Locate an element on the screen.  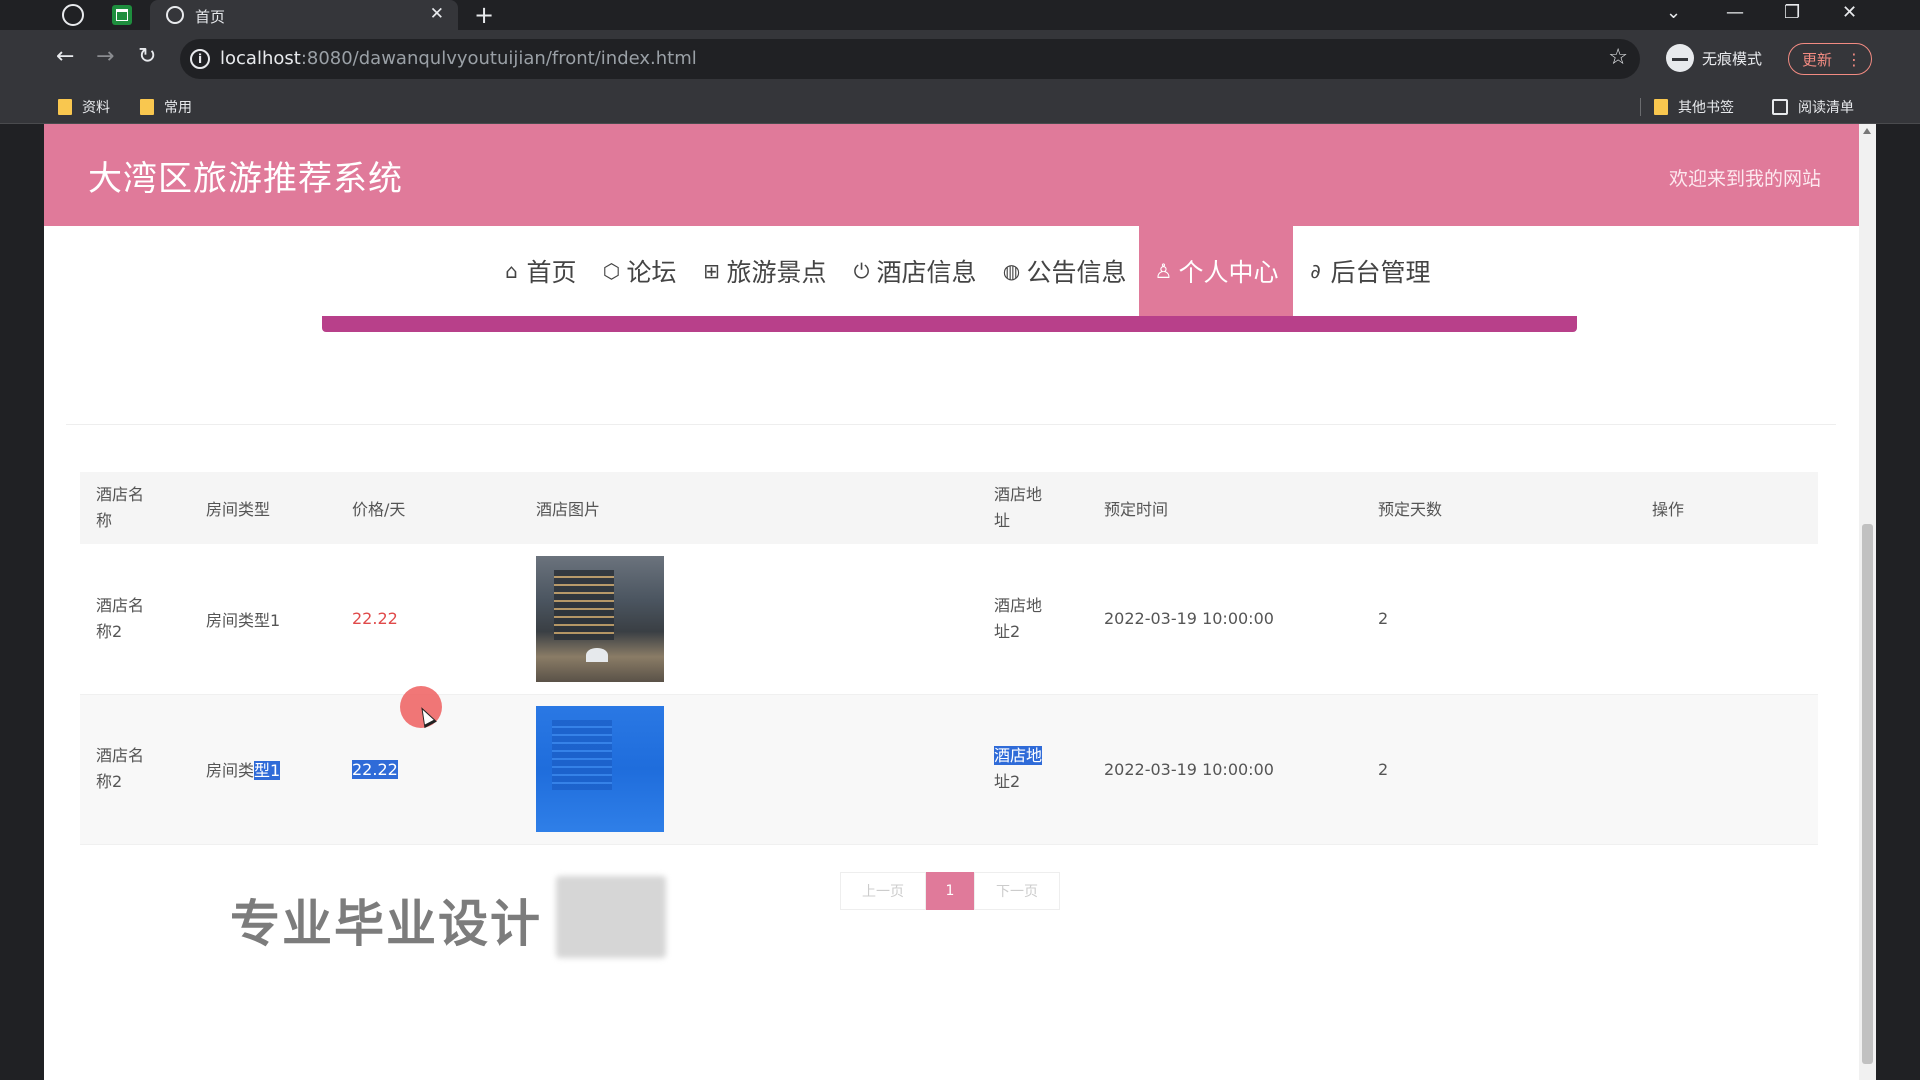
tab-title: 首页 is located at coordinates (210, 17).